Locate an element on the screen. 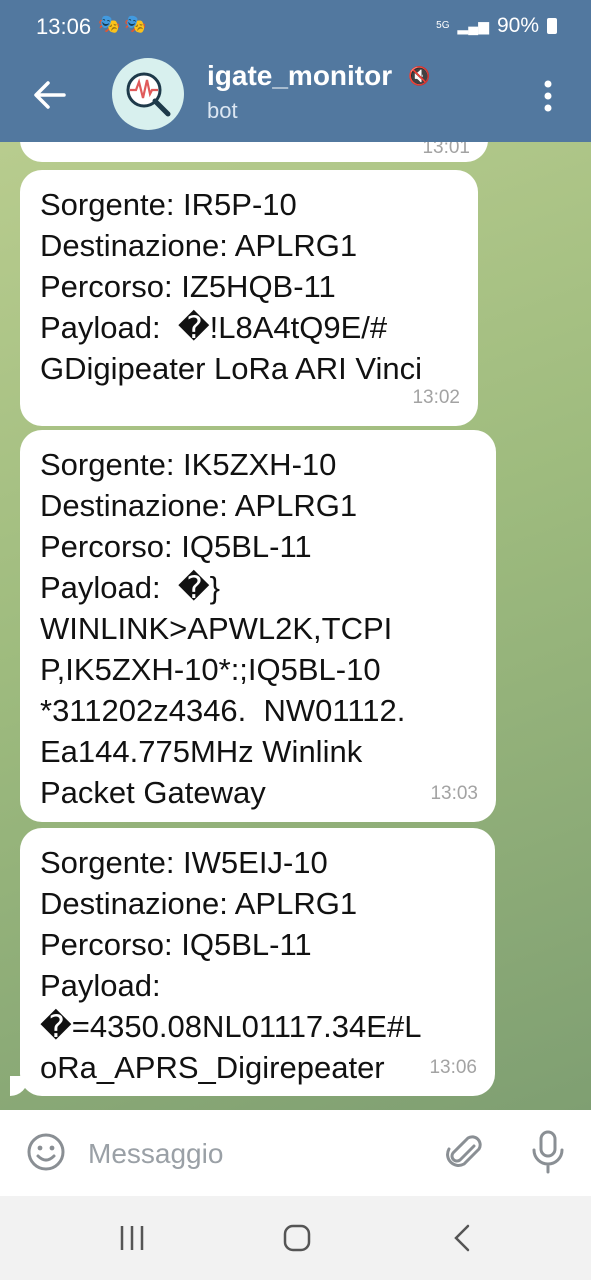 This screenshot has width=591, height=1280. microphone-icon is located at coordinates (548, 1152).